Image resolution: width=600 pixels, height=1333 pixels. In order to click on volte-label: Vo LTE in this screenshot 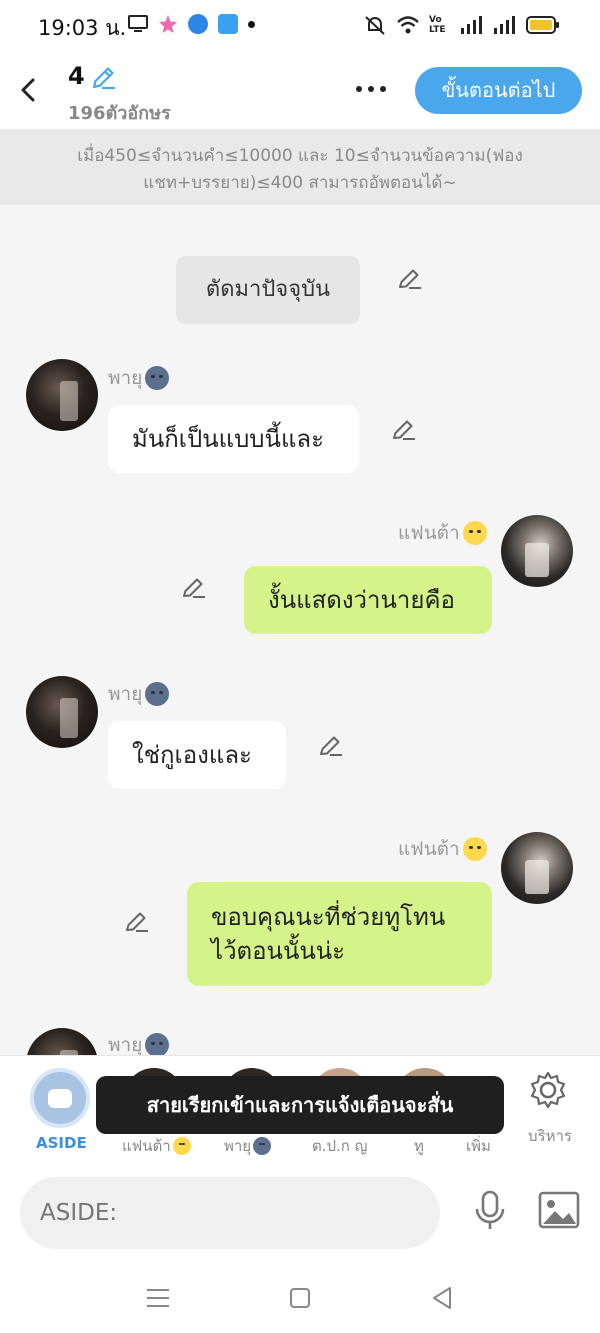, I will do `click(437, 25)`.